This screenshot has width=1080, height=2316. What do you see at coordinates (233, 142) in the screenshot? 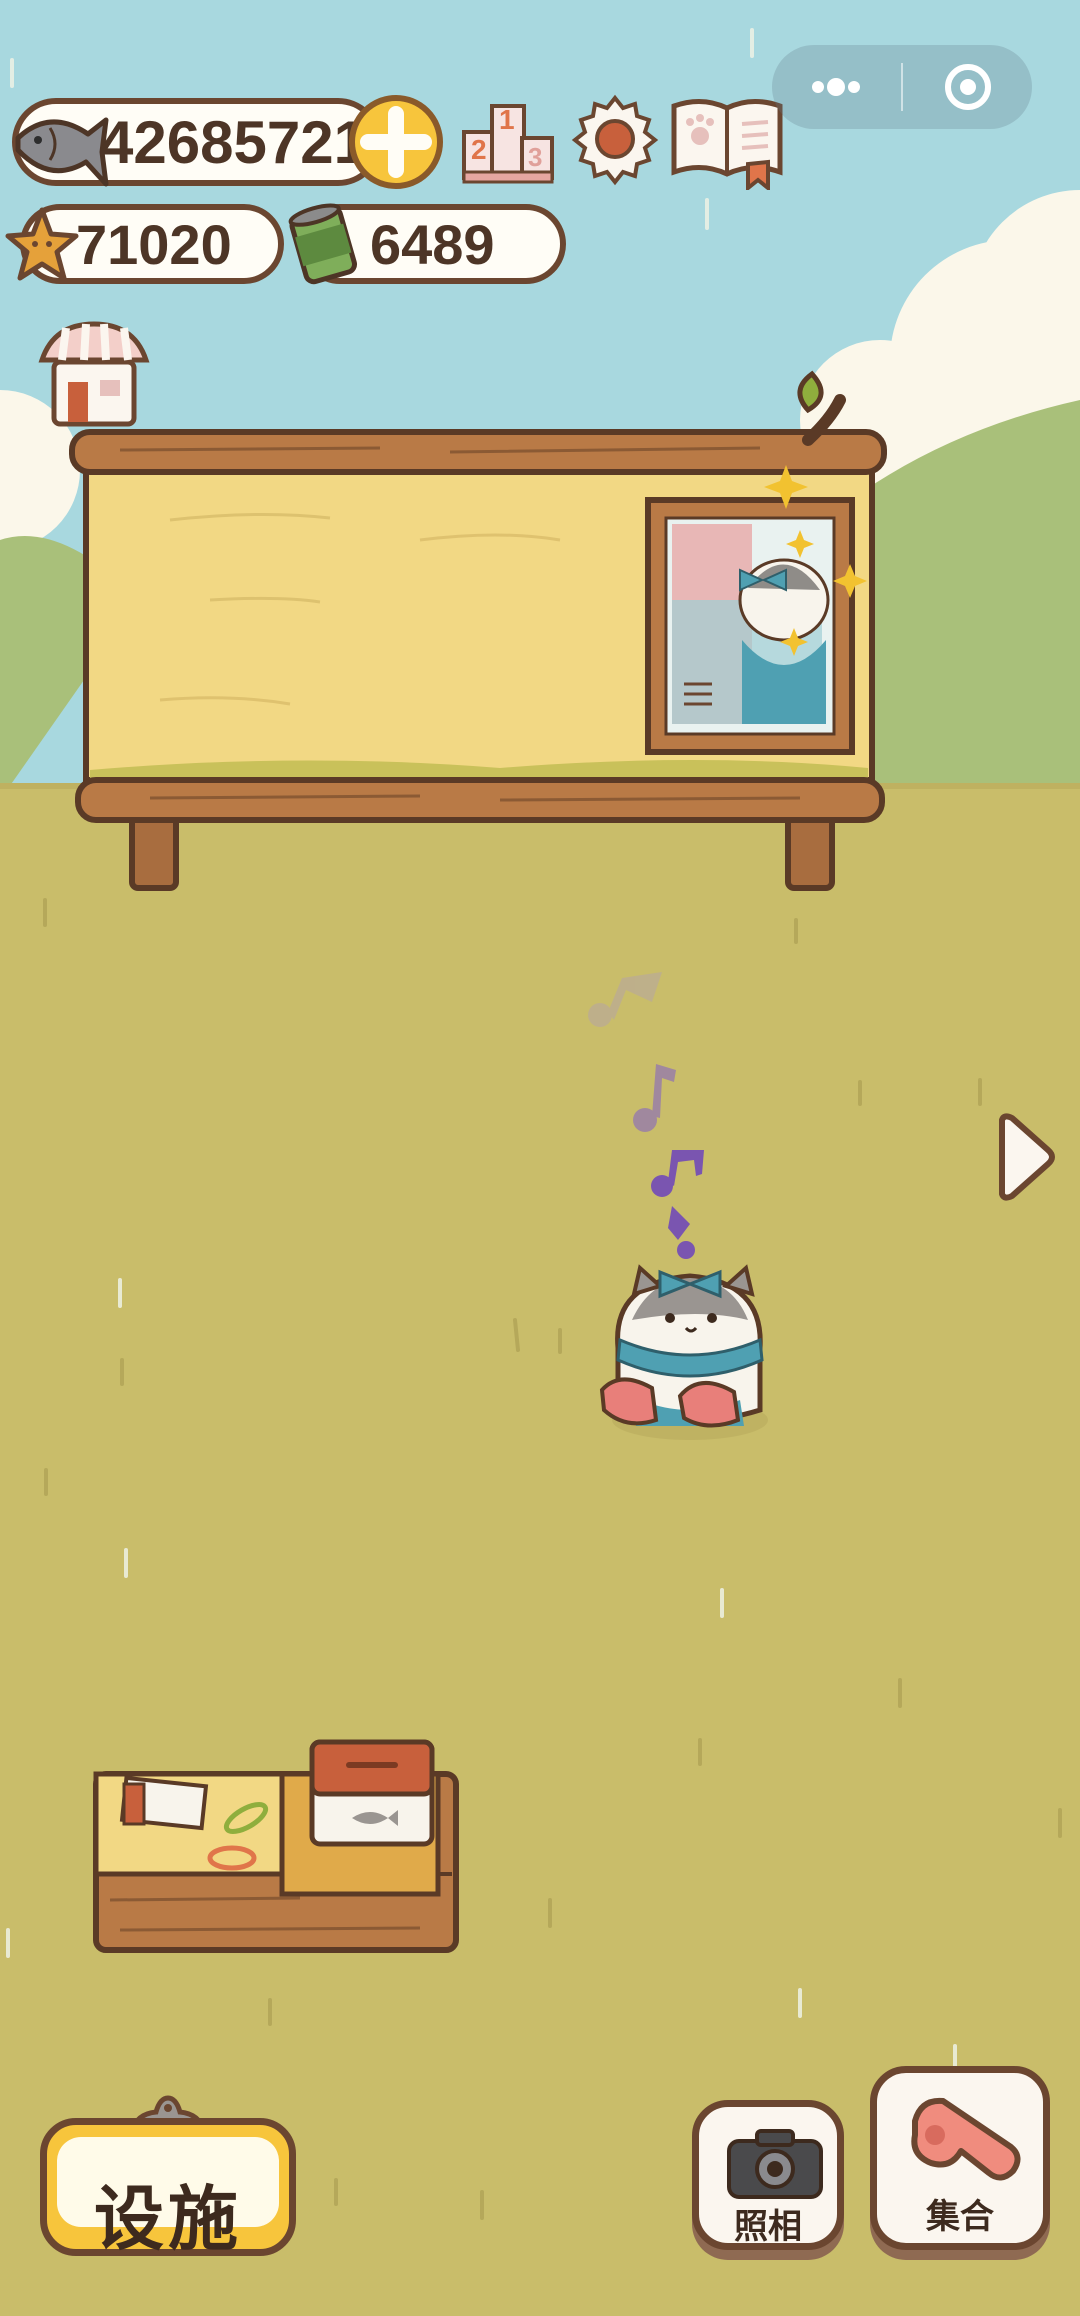
I see `fish-count: 42685721` at bounding box center [233, 142].